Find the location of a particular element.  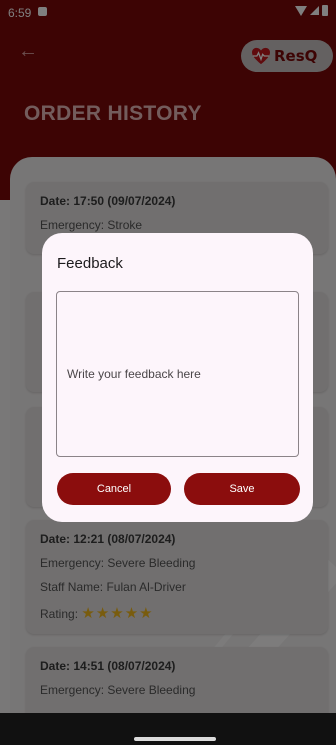

home-gesture-handle is located at coordinates (175, 739).